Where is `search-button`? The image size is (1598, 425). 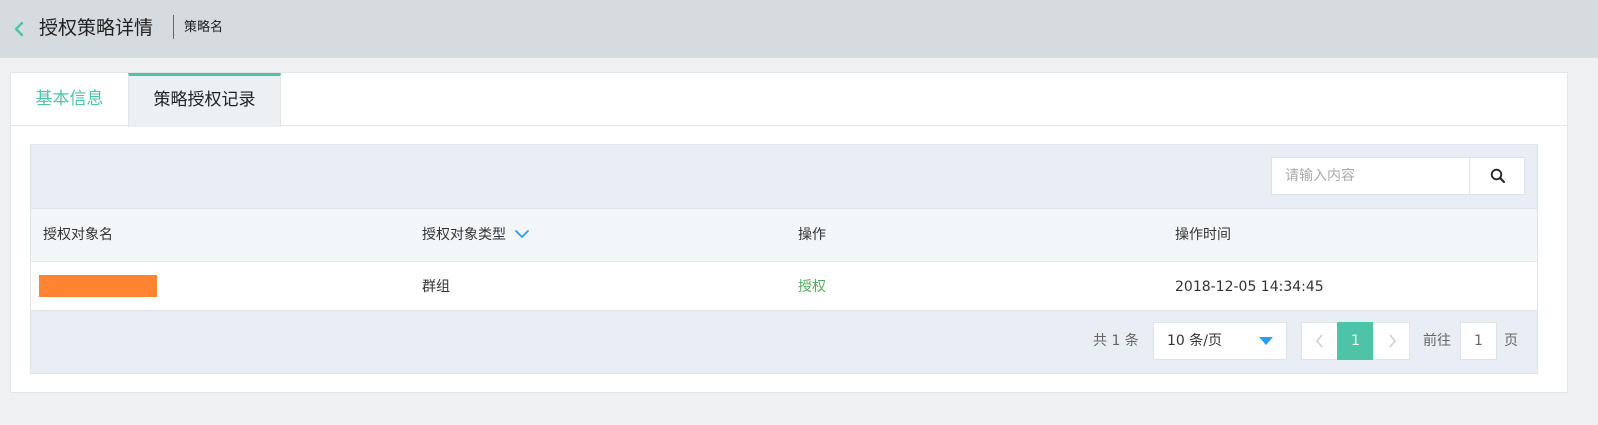 search-button is located at coordinates (1497, 176).